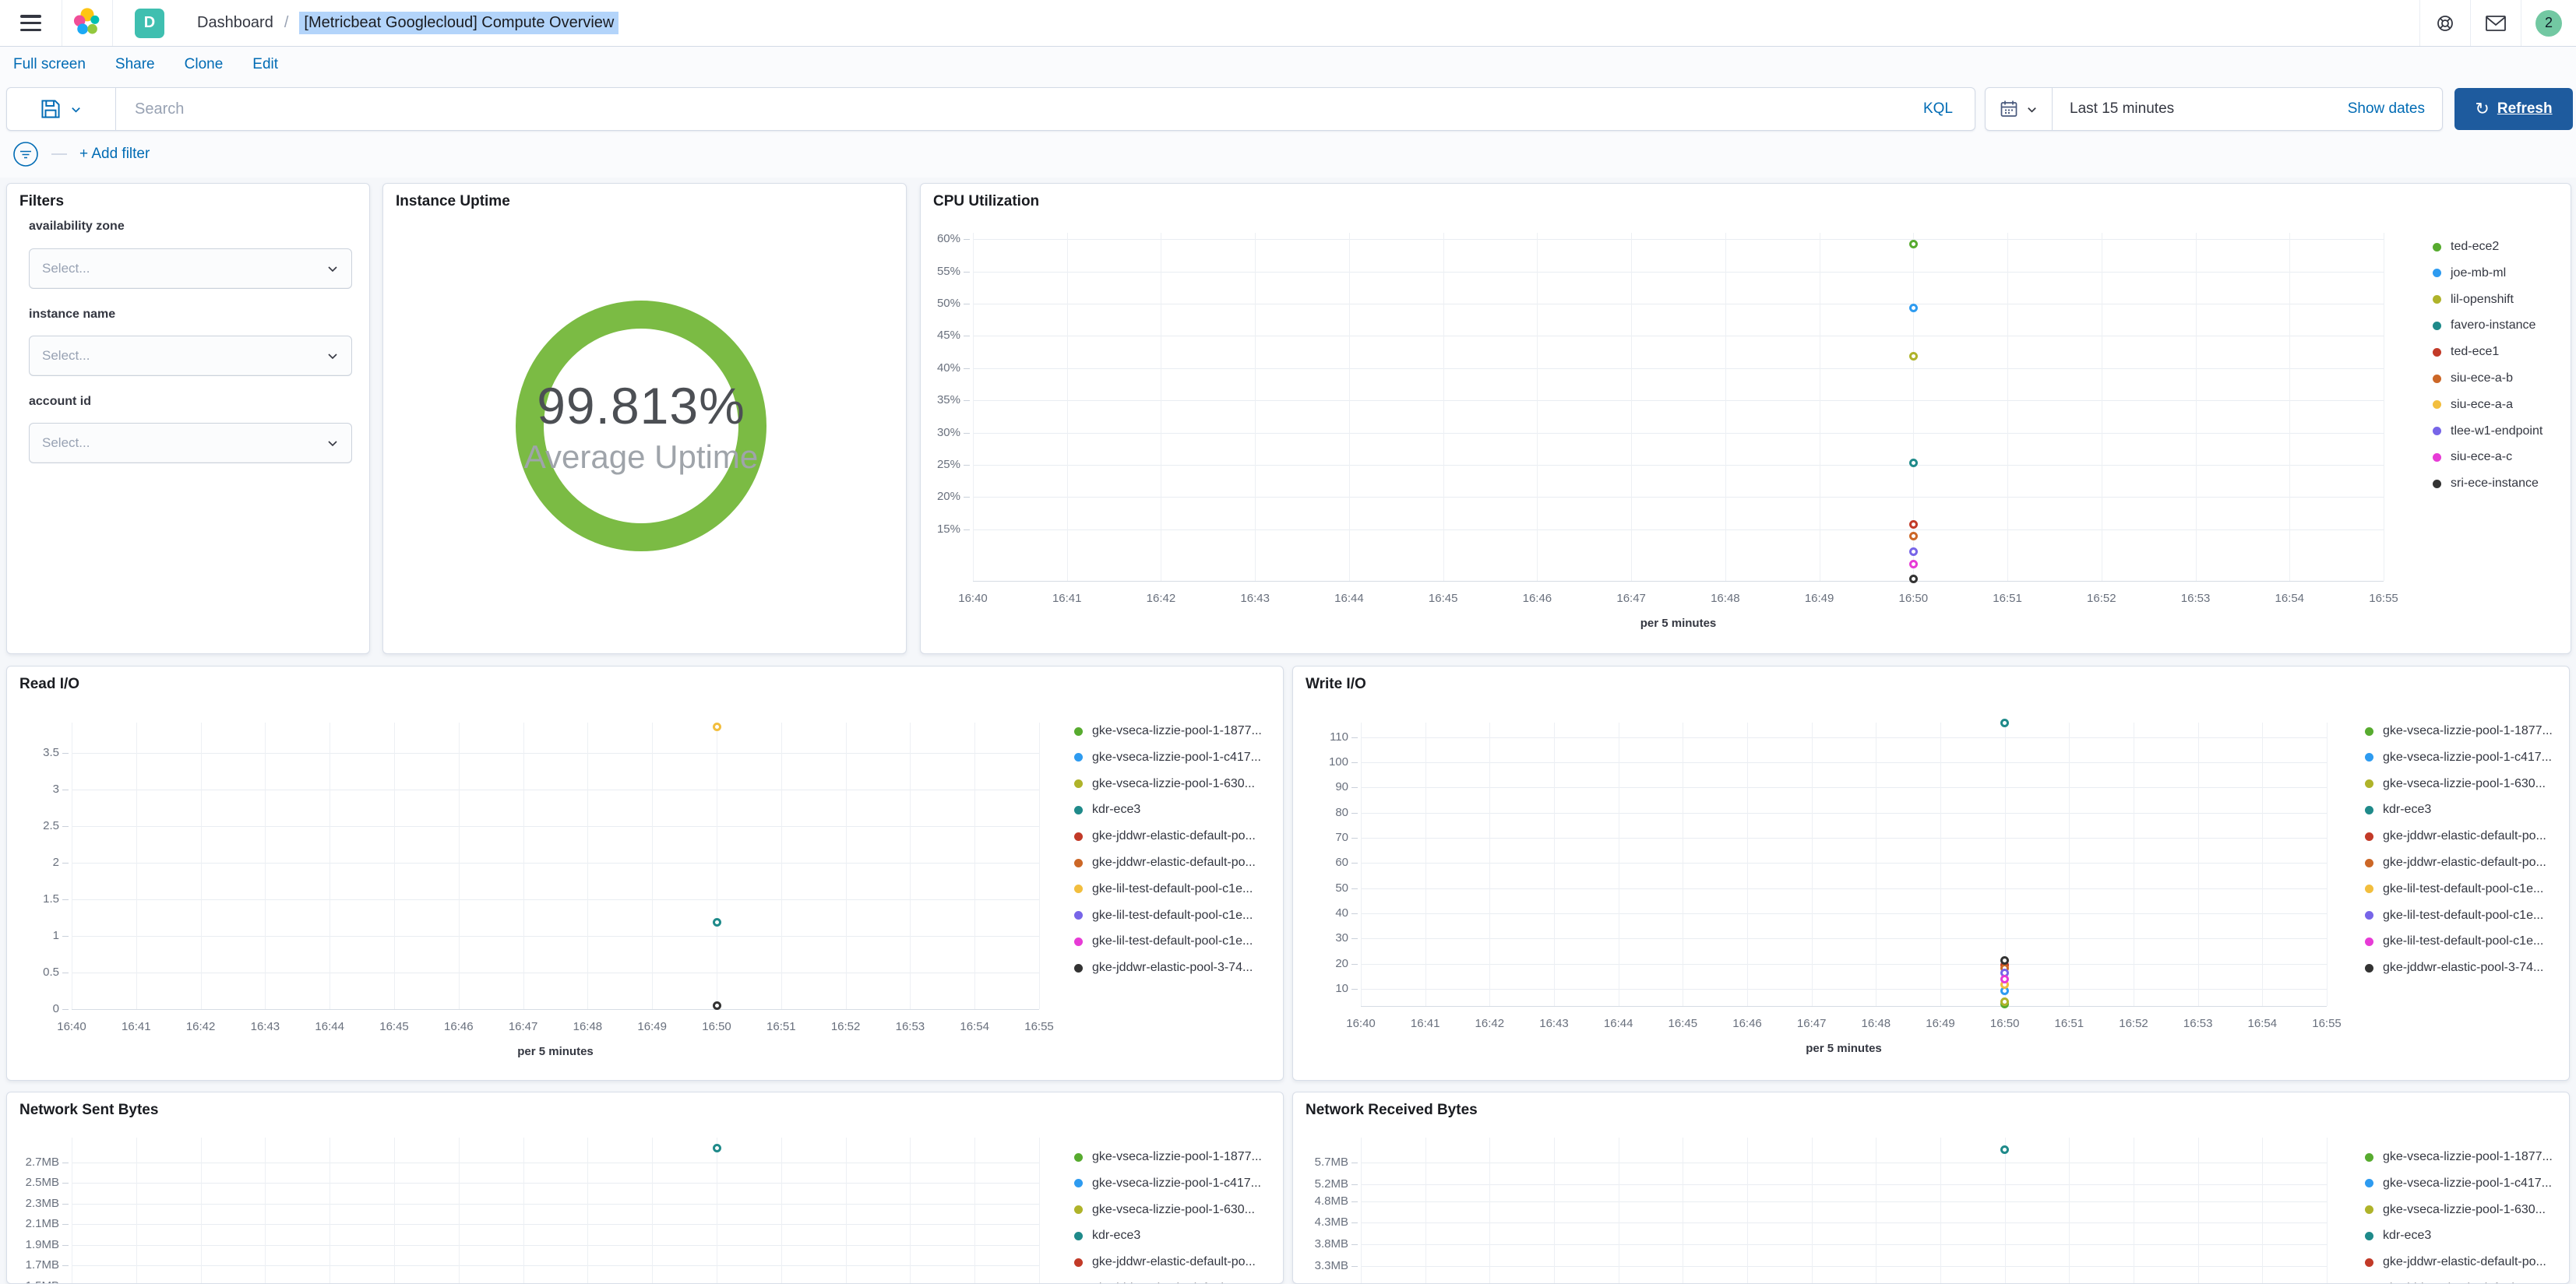 The width and height of the screenshot is (2576, 1284). What do you see at coordinates (265, 64) in the screenshot?
I see `edit-button: Edit` at bounding box center [265, 64].